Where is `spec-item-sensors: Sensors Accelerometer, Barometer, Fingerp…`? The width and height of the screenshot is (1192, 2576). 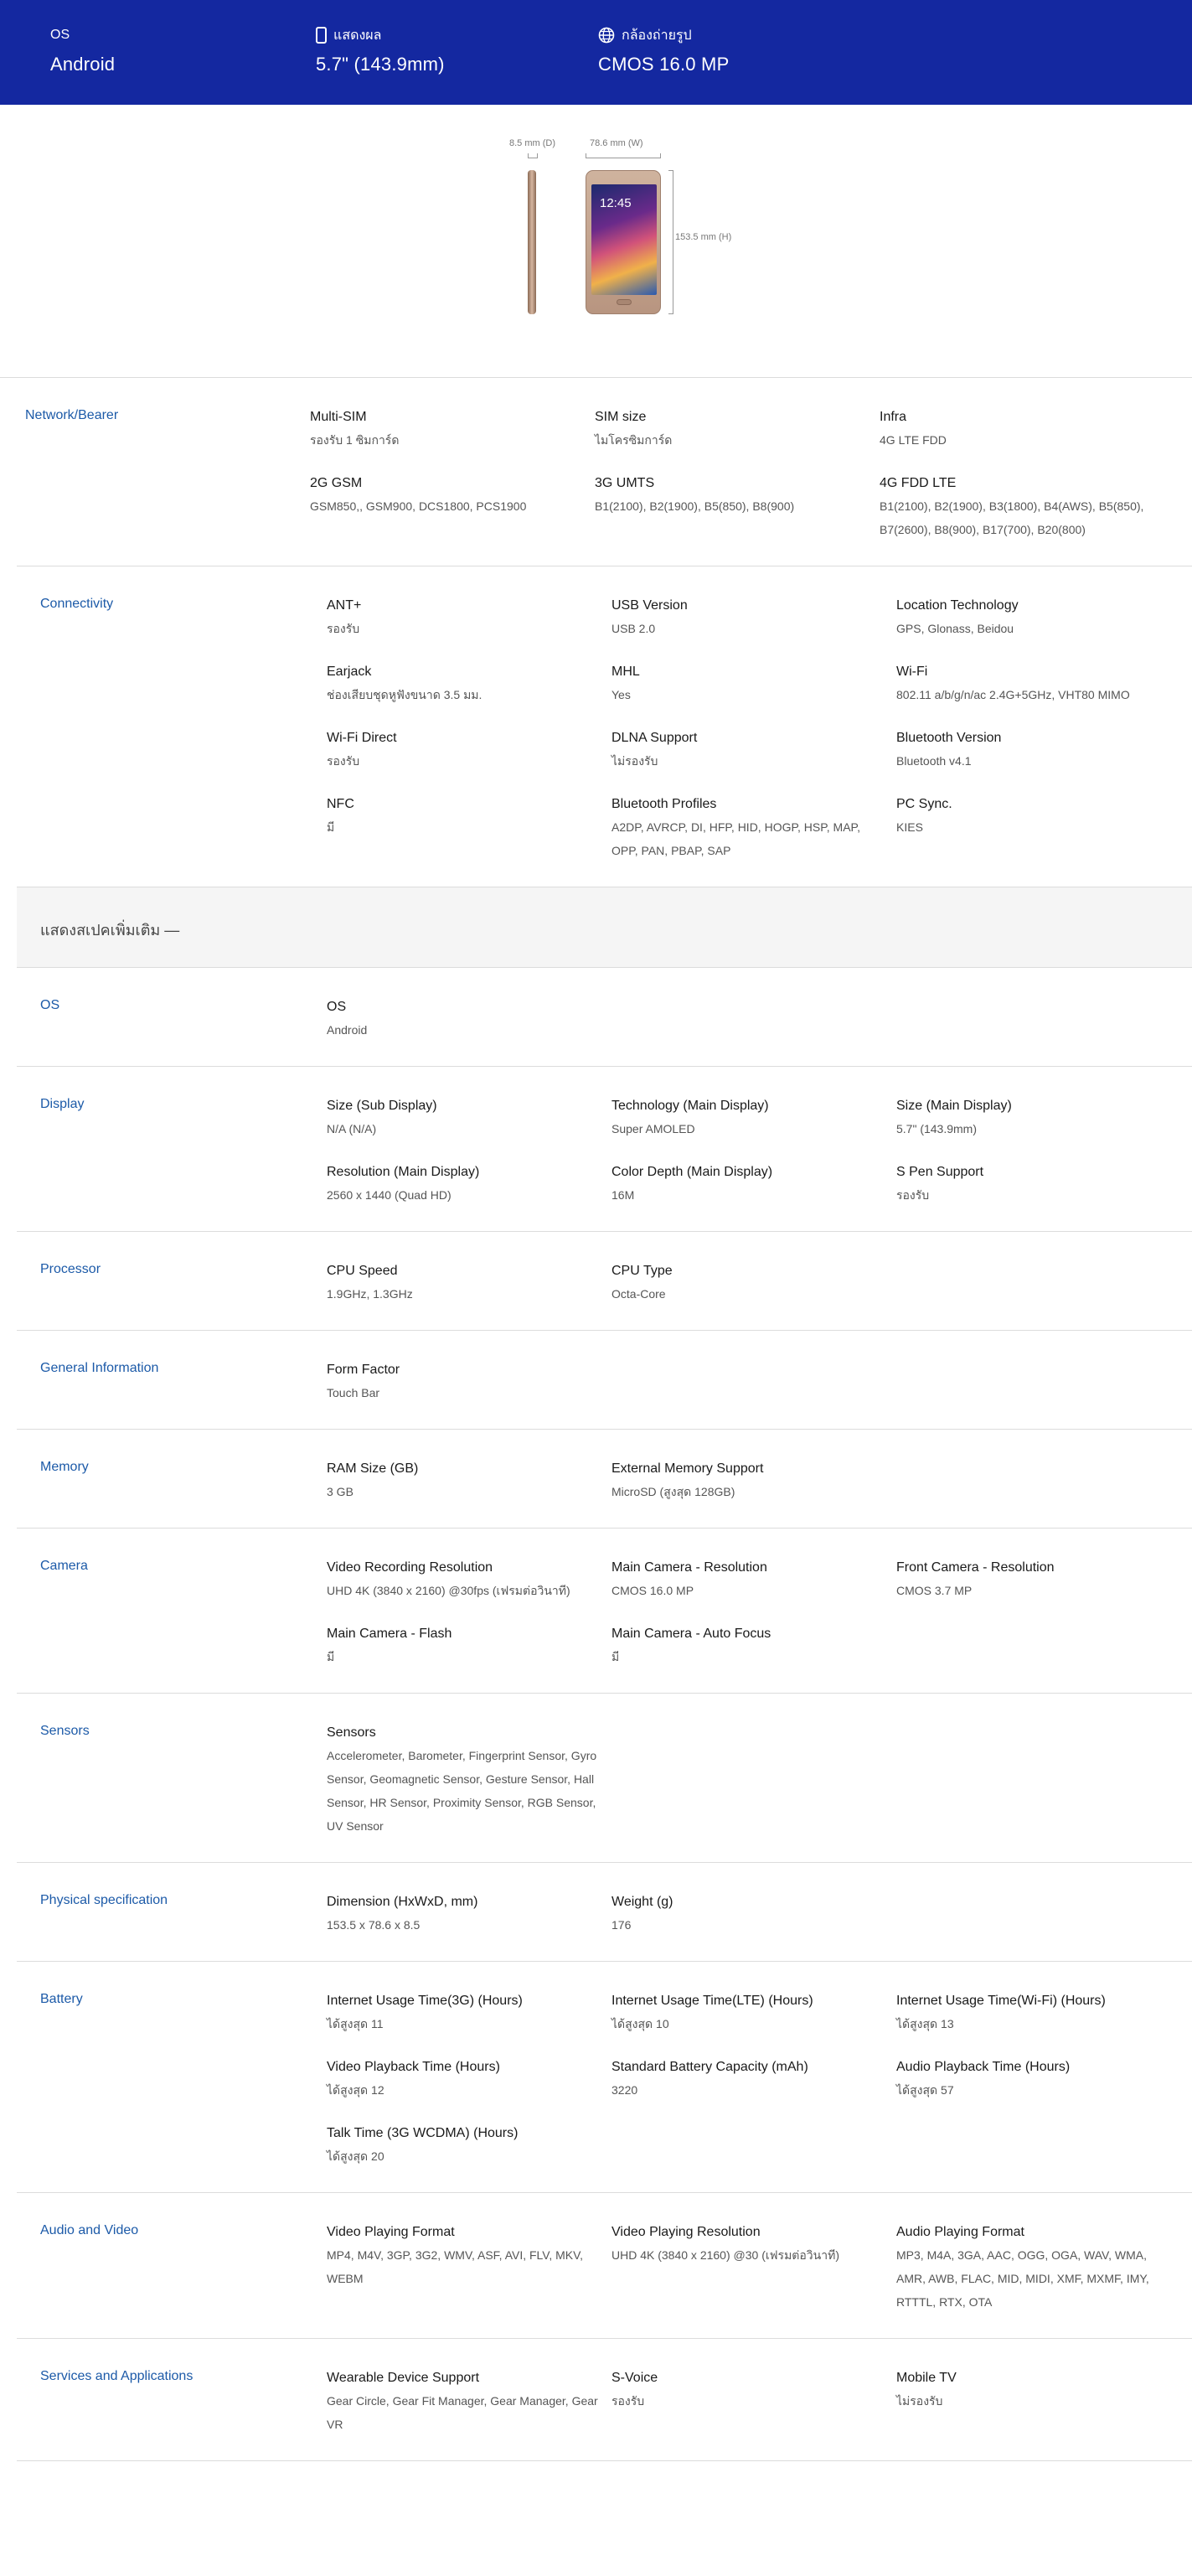 spec-item-sensors: Sensors Accelerometer, Barometer, Fingerp… is located at coordinates (465, 1781).